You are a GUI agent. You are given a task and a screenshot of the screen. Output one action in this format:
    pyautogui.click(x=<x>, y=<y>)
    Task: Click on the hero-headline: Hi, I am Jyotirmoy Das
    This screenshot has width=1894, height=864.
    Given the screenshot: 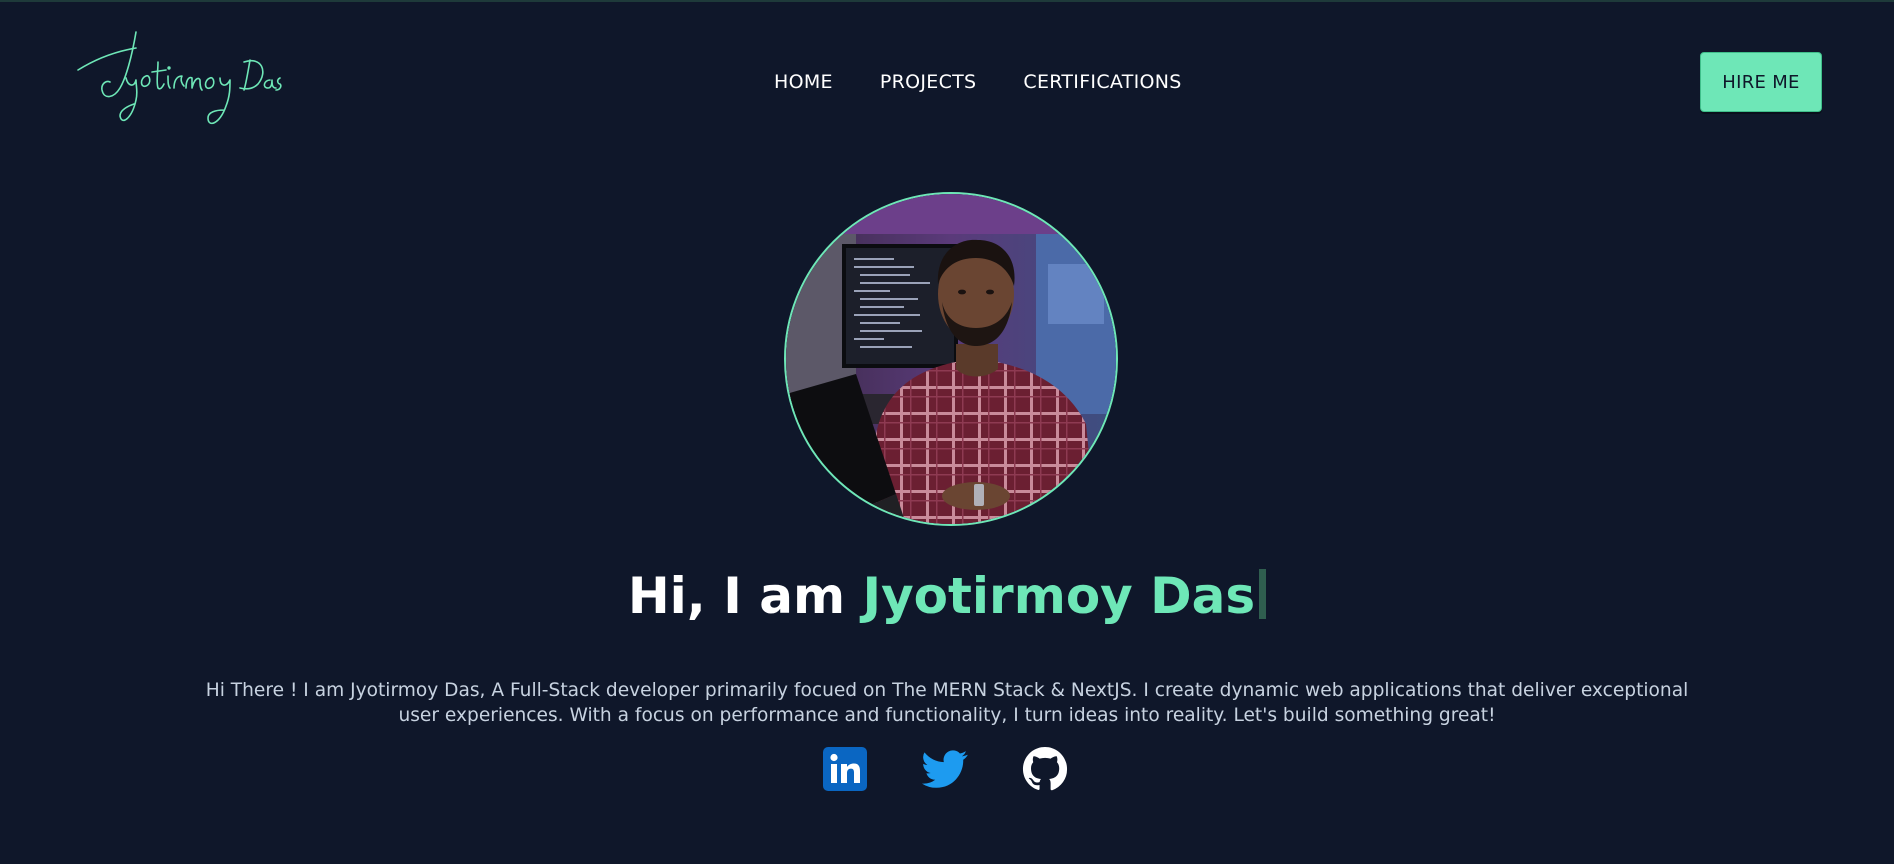 What is the action you would take?
    pyautogui.click(x=947, y=596)
    